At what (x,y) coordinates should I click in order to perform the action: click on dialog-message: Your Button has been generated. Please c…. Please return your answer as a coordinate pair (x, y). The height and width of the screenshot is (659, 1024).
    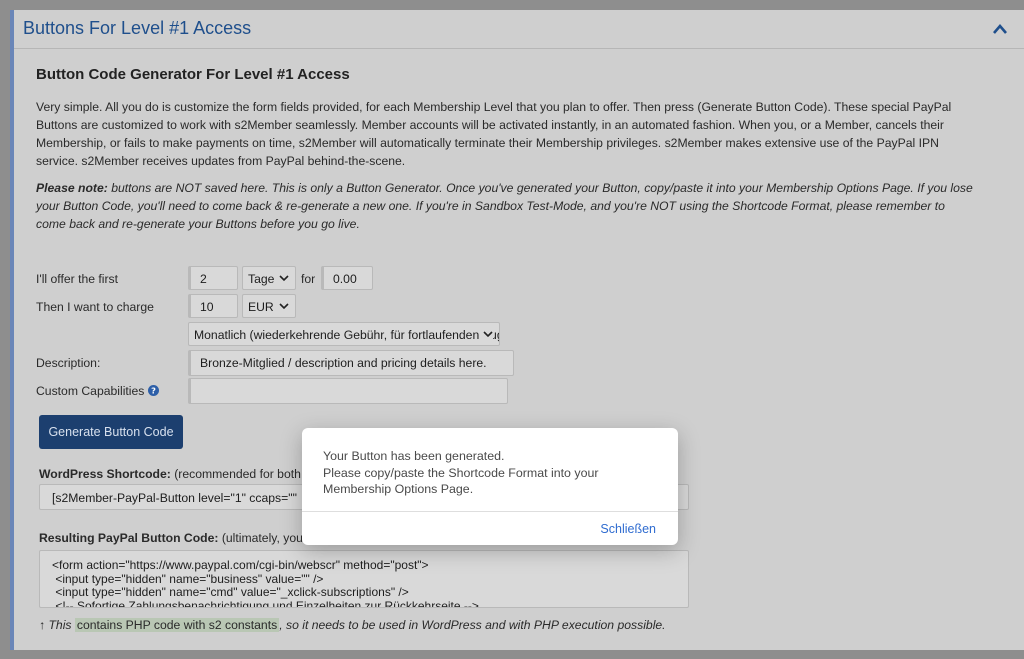
    Looking at the image, I should click on (488, 473).